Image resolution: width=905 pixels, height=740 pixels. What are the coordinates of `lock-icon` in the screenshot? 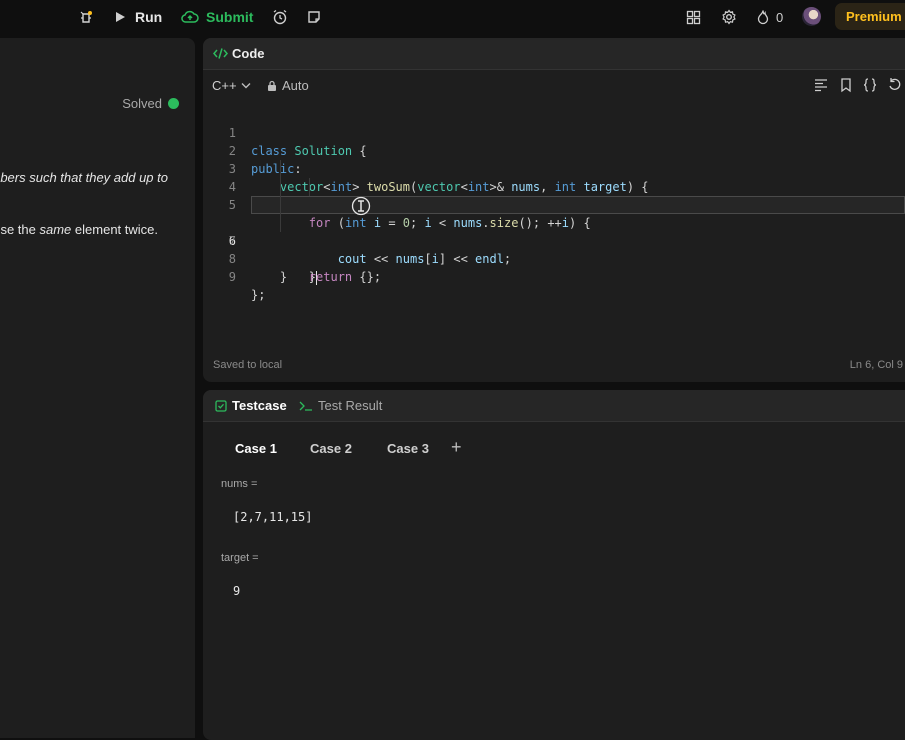 It's located at (272, 85).